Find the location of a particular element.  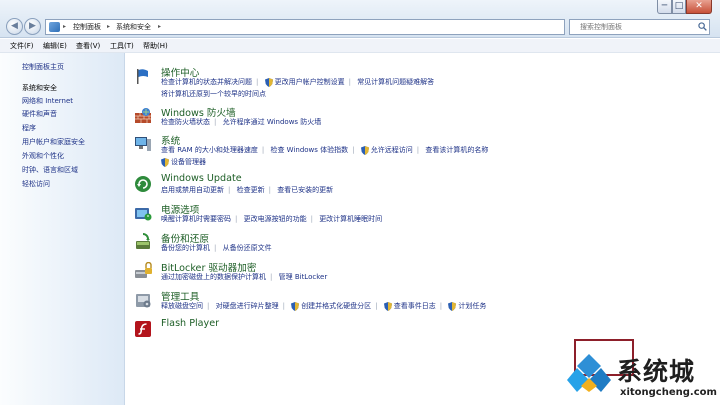

flash-player-icon is located at coordinates (143, 329).